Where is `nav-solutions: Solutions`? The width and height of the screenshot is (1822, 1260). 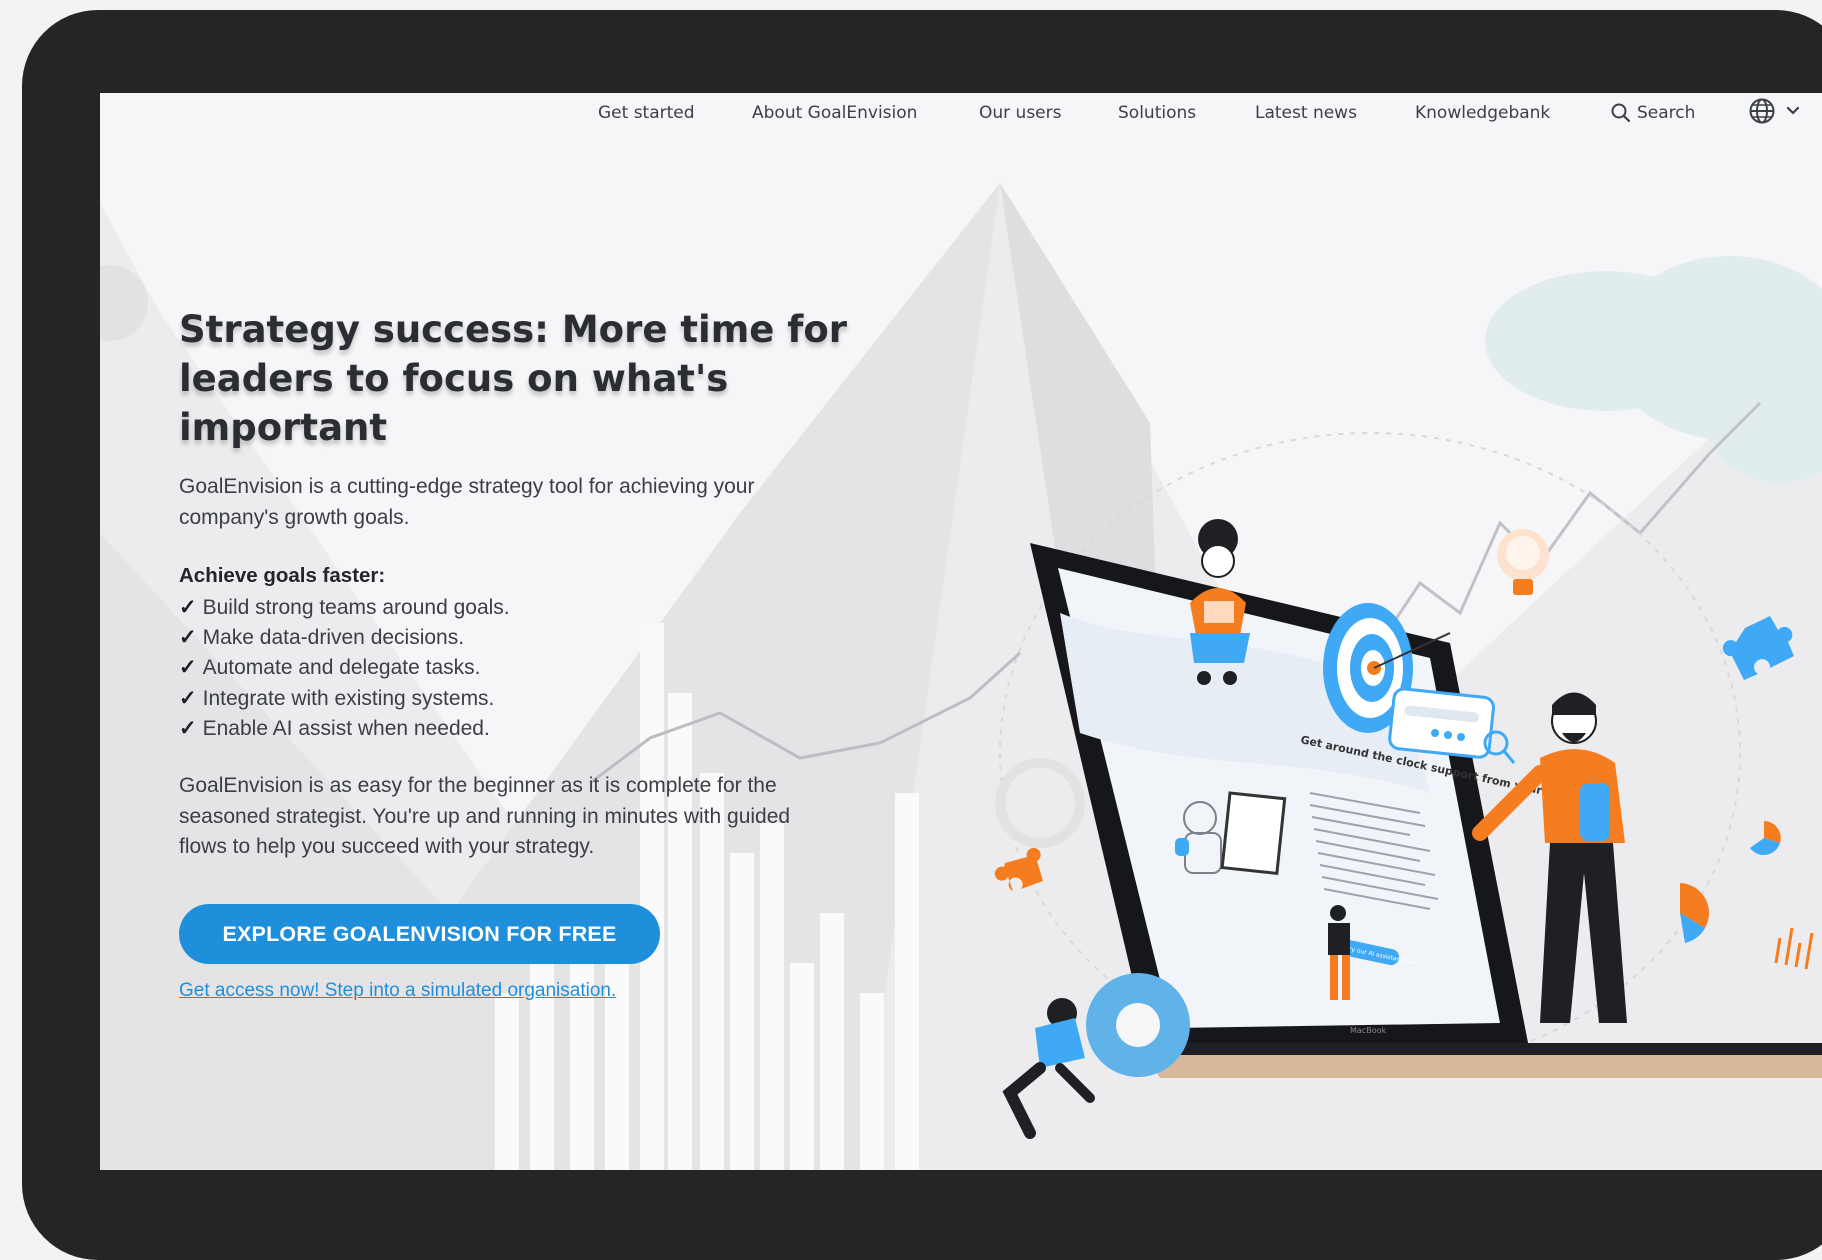 nav-solutions: Solutions is located at coordinates (1157, 113).